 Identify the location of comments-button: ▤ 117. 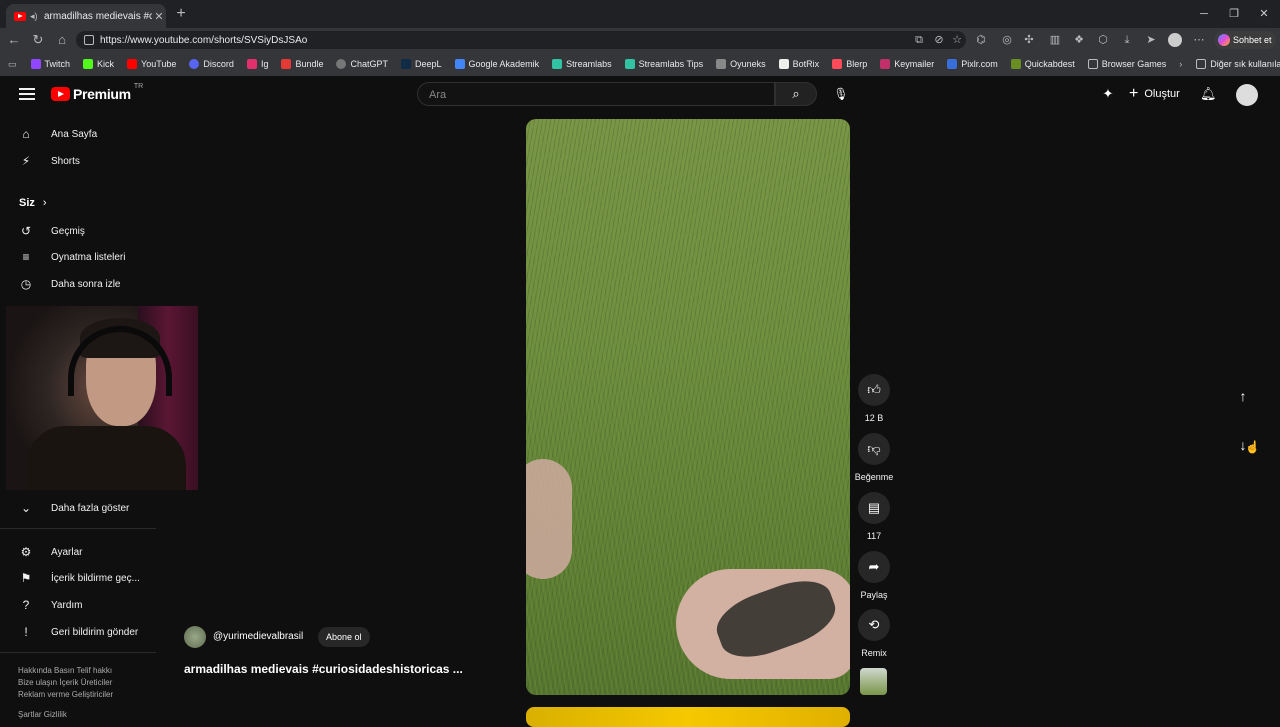
(874, 516).